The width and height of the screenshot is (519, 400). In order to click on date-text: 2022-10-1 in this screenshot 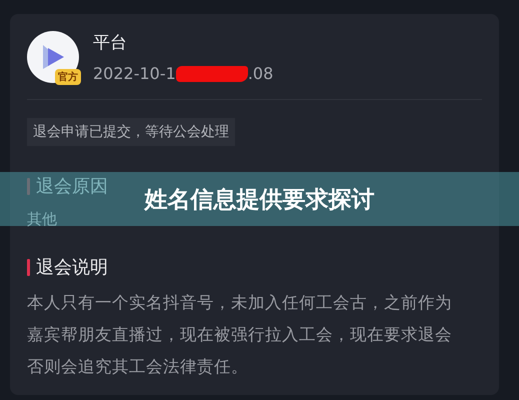, I will do `click(134, 73)`.